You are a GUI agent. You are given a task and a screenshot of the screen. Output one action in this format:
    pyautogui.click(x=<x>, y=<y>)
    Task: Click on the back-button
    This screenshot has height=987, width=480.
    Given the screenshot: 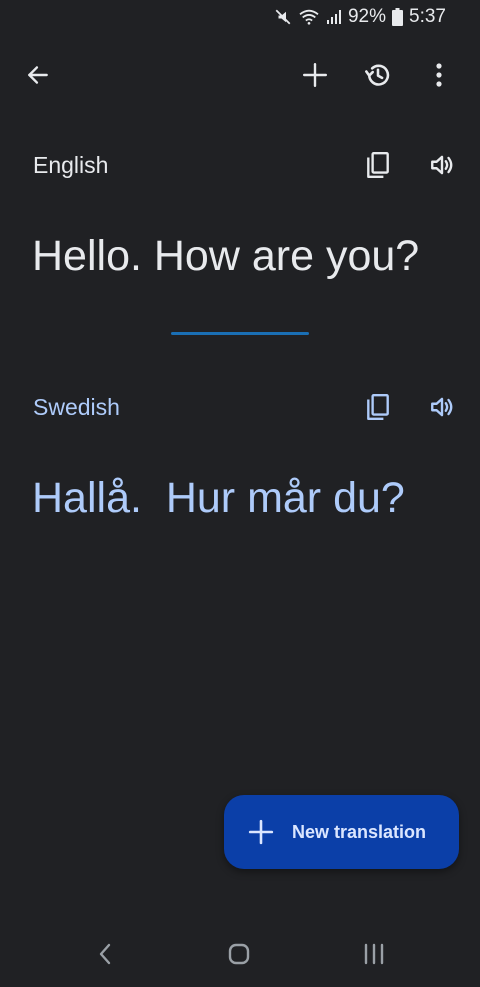 What is the action you would take?
    pyautogui.click(x=38, y=75)
    